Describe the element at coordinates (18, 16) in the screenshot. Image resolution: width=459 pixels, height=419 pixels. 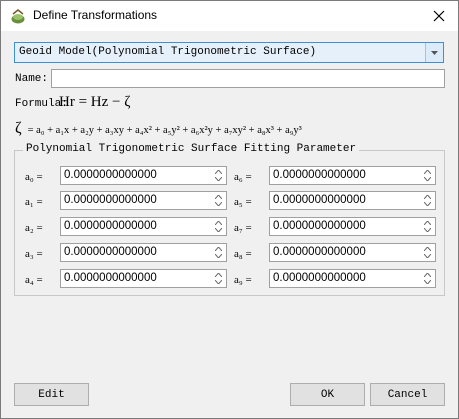
I see `app-icon` at that location.